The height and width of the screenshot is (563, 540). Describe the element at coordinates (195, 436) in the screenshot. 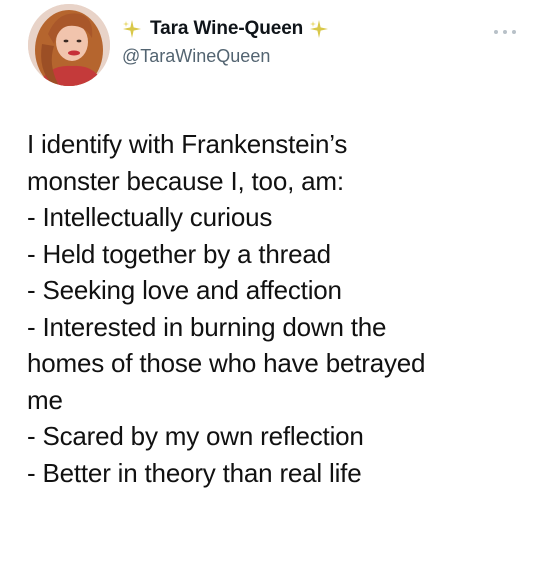

I see `list-item: - Scared by my own reflection` at that location.